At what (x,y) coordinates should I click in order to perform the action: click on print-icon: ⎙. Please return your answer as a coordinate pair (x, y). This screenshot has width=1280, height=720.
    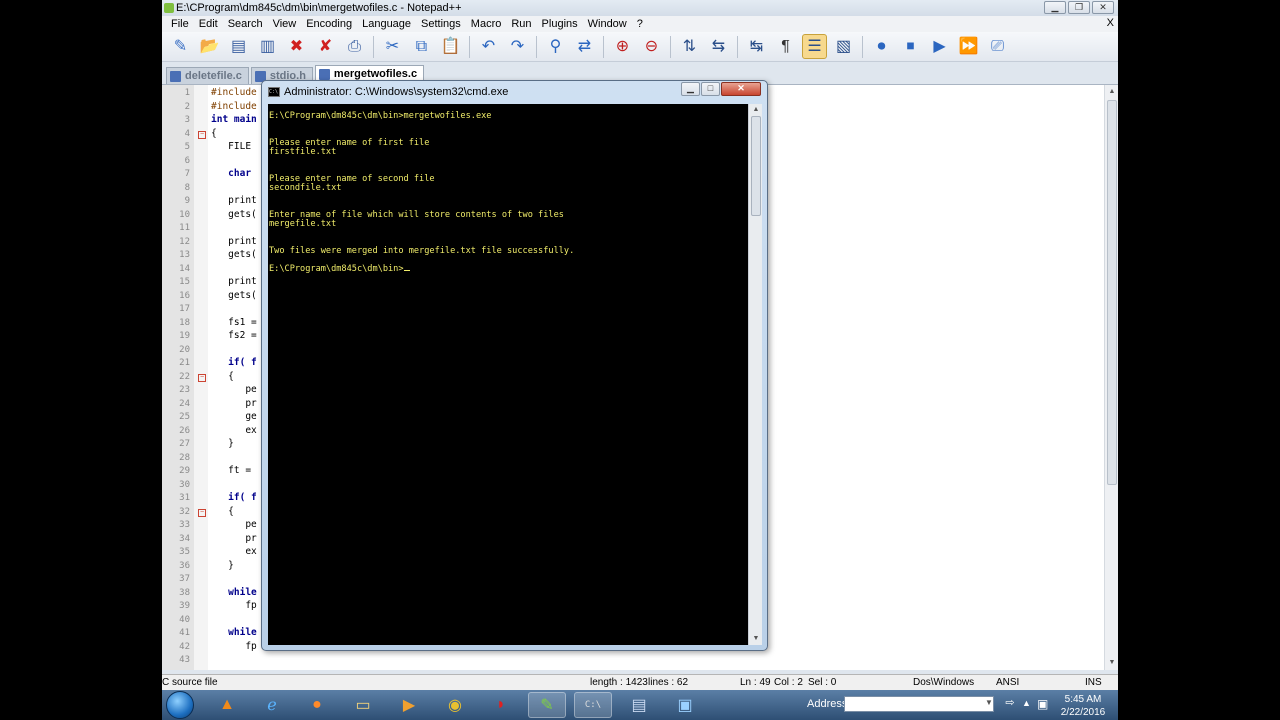
    Looking at the image, I should click on (354, 46).